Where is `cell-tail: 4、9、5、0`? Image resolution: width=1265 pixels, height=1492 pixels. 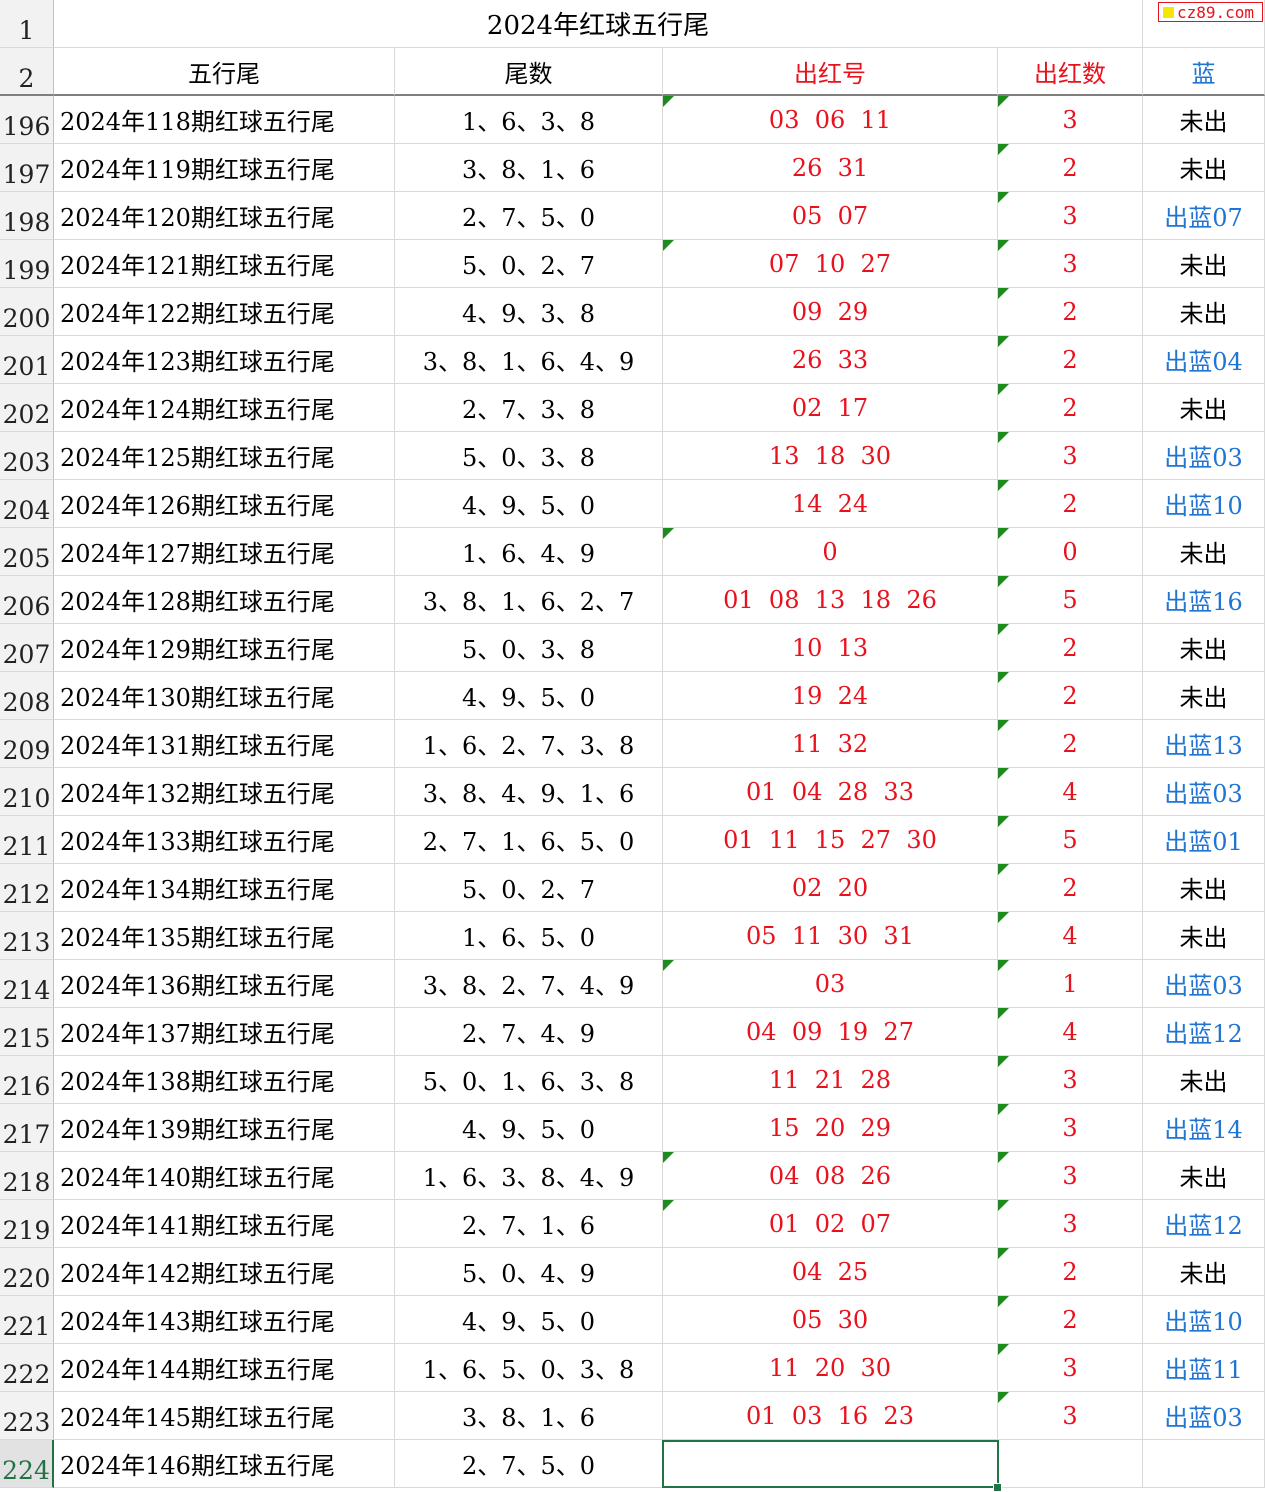 cell-tail: 4、9、5、0 is located at coordinates (529, 1128).